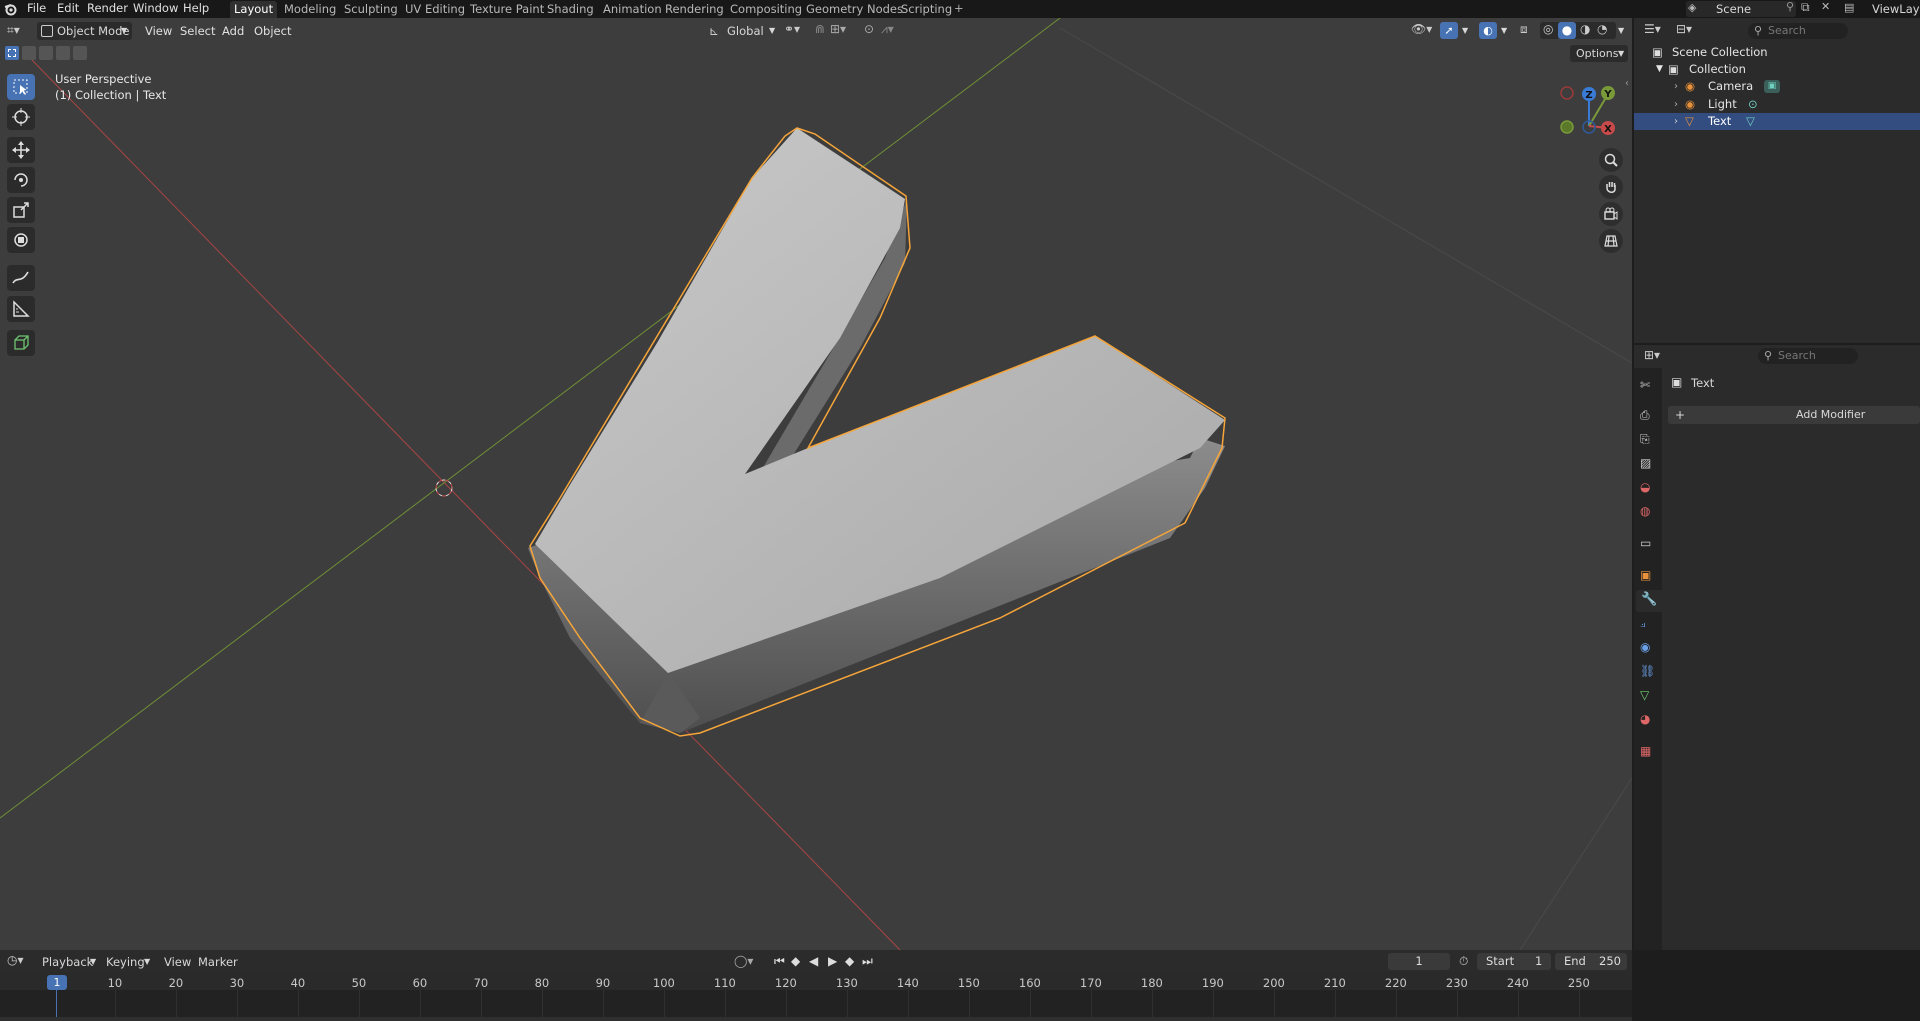  I want to click on outliner-scene-collection: ▣ Scene Collection, so click(1777, 52).